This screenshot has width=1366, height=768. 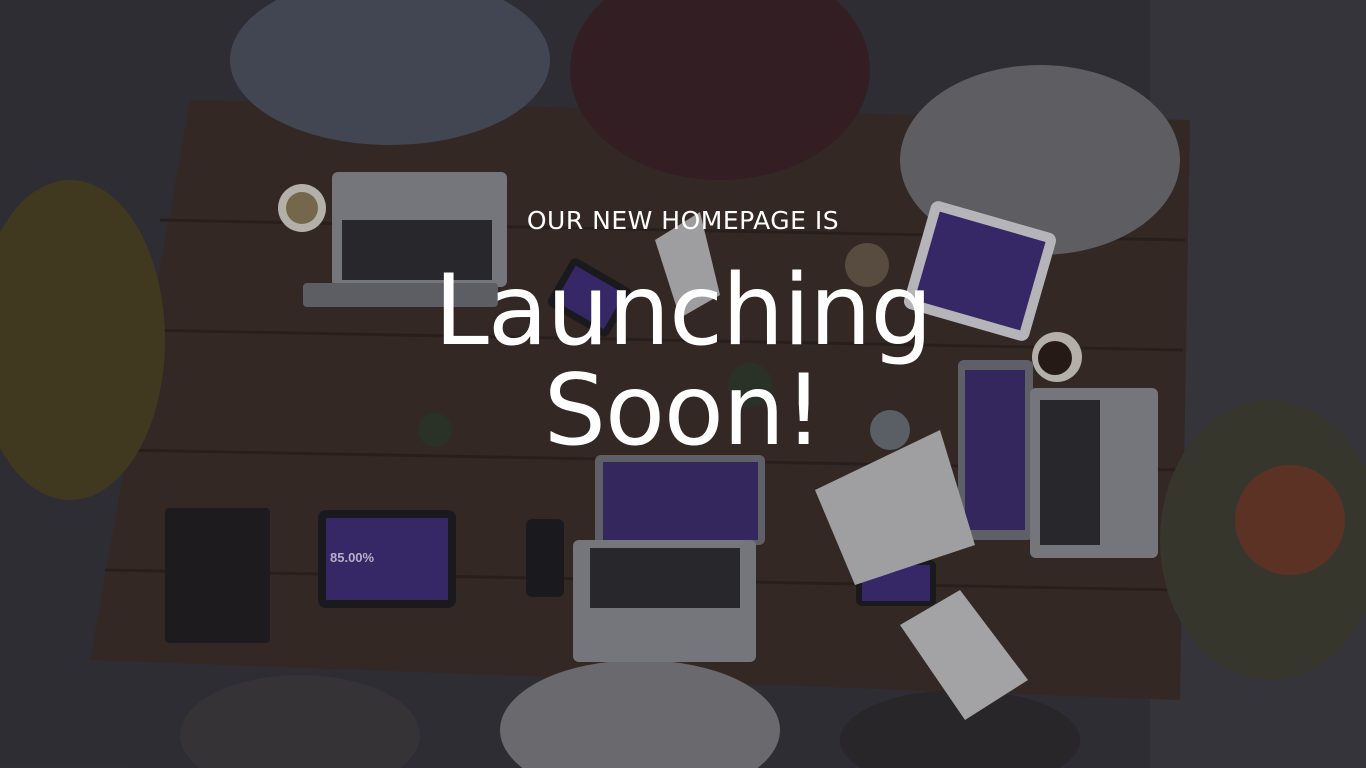 I want to click on hero-title-line-2: Soon!, so click(x=683, y=411).